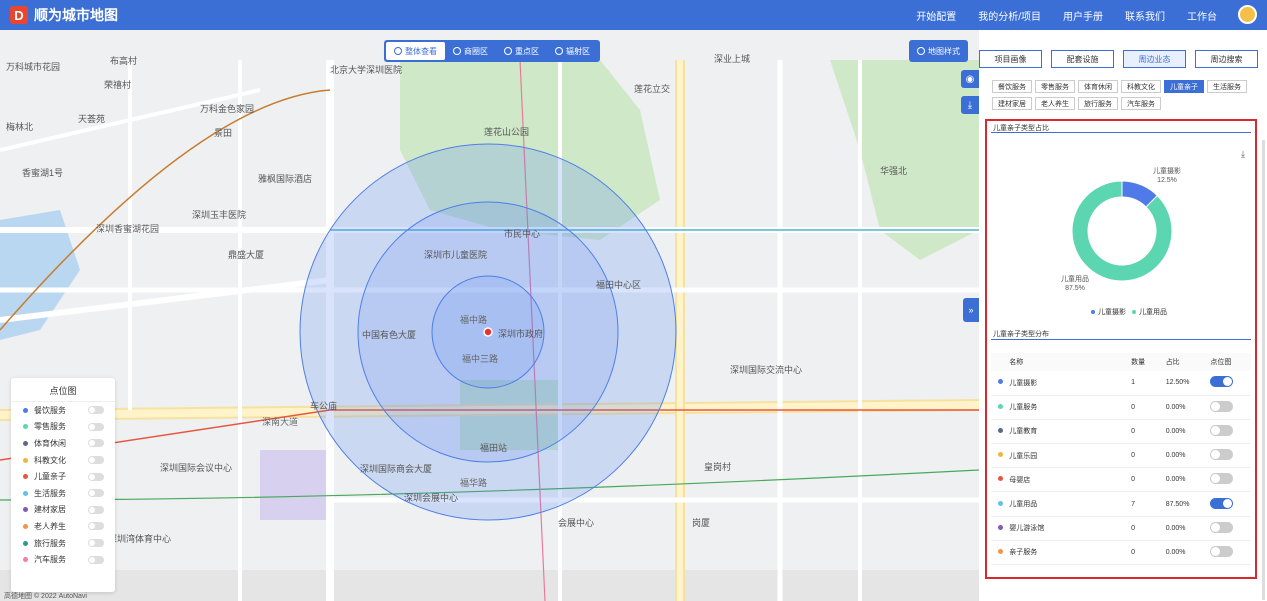  Describe the element at coordinates (1148, 553) in the screenshot. I see `row-count: 0` at that location.